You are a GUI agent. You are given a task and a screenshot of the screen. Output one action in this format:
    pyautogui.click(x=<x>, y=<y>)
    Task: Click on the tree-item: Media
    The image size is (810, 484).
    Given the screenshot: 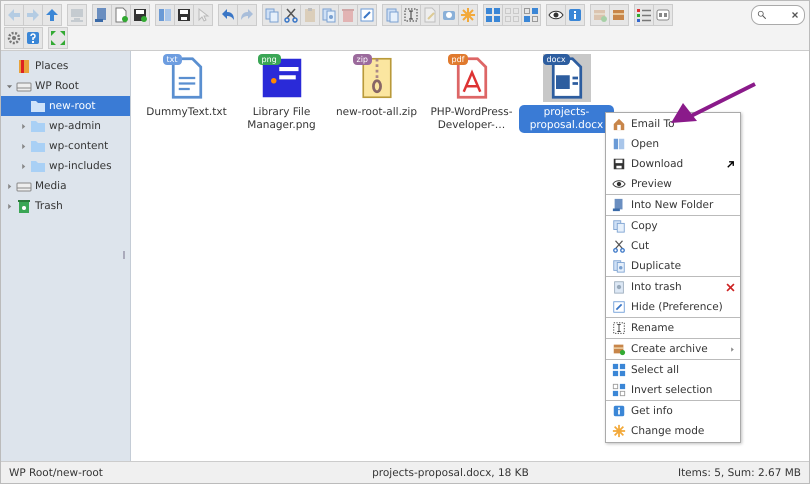 What is the action you would take?
    pyautogui.click(x=65, y=186)
    